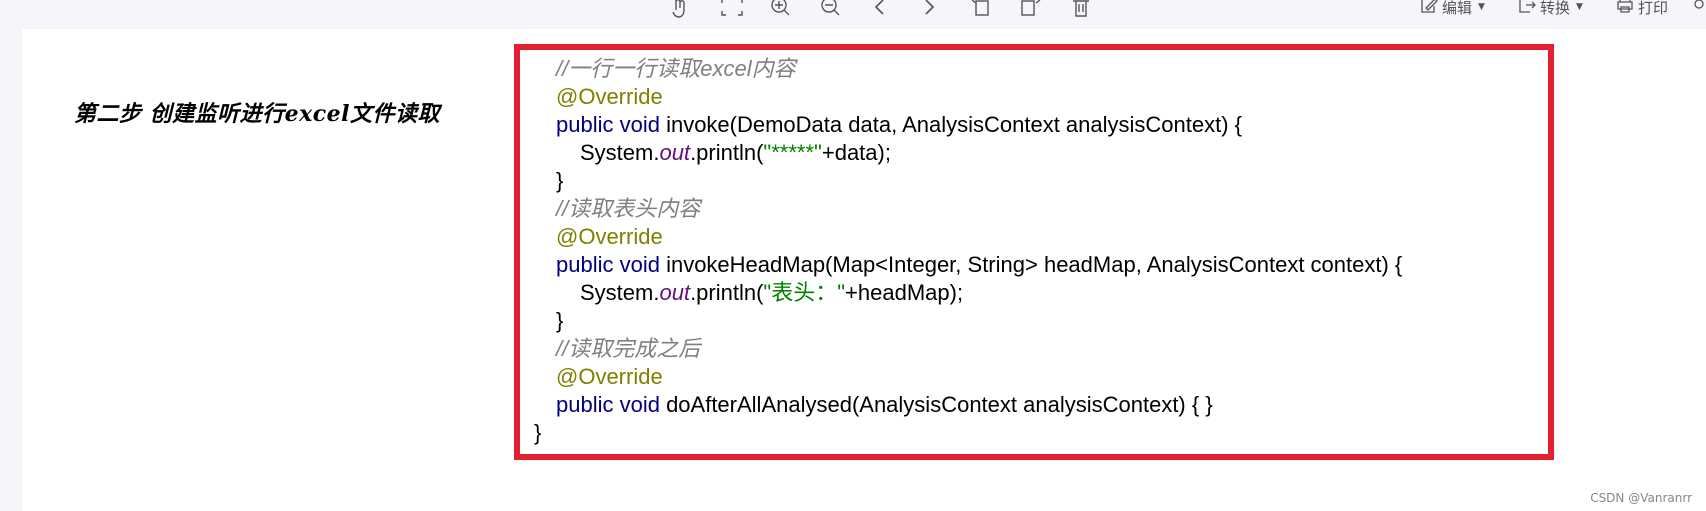  What do you see at coordinates (732, 9) in the screenshot?
I see `fit-page-icon` at bounding box center [732, 9].